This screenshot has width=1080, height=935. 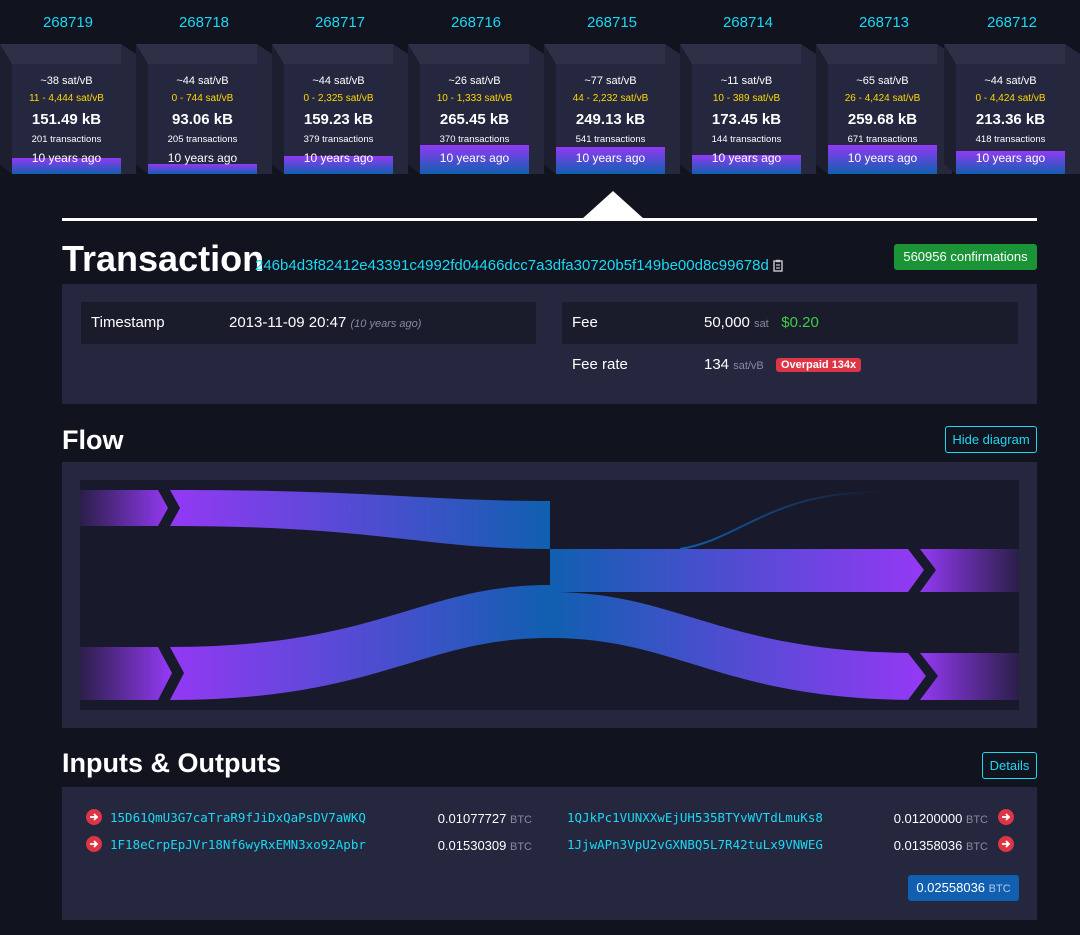 What do you see at coordinates (125, 508) in the screenshot?
I see `flow-input-1-source` at bounding box center [125, 508].